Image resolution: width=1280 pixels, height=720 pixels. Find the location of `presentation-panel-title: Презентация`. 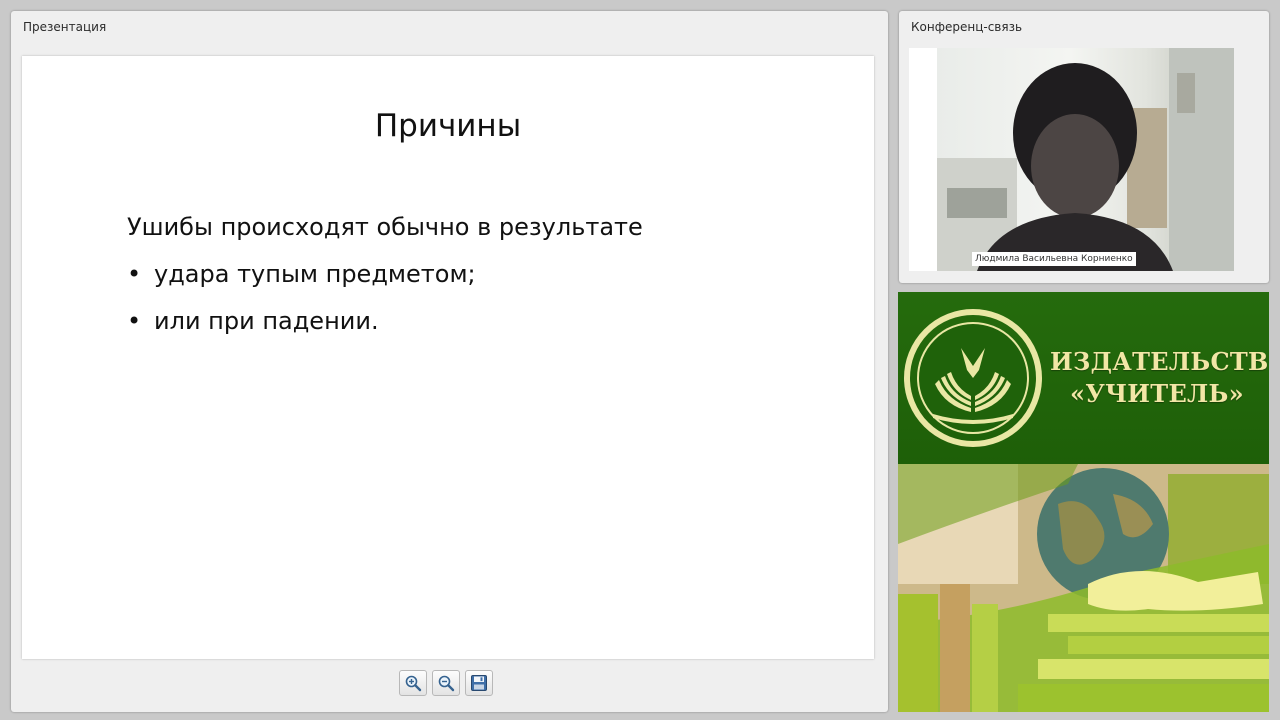

presentation-panel-title: Презентация is located at coordinates (65, 27).